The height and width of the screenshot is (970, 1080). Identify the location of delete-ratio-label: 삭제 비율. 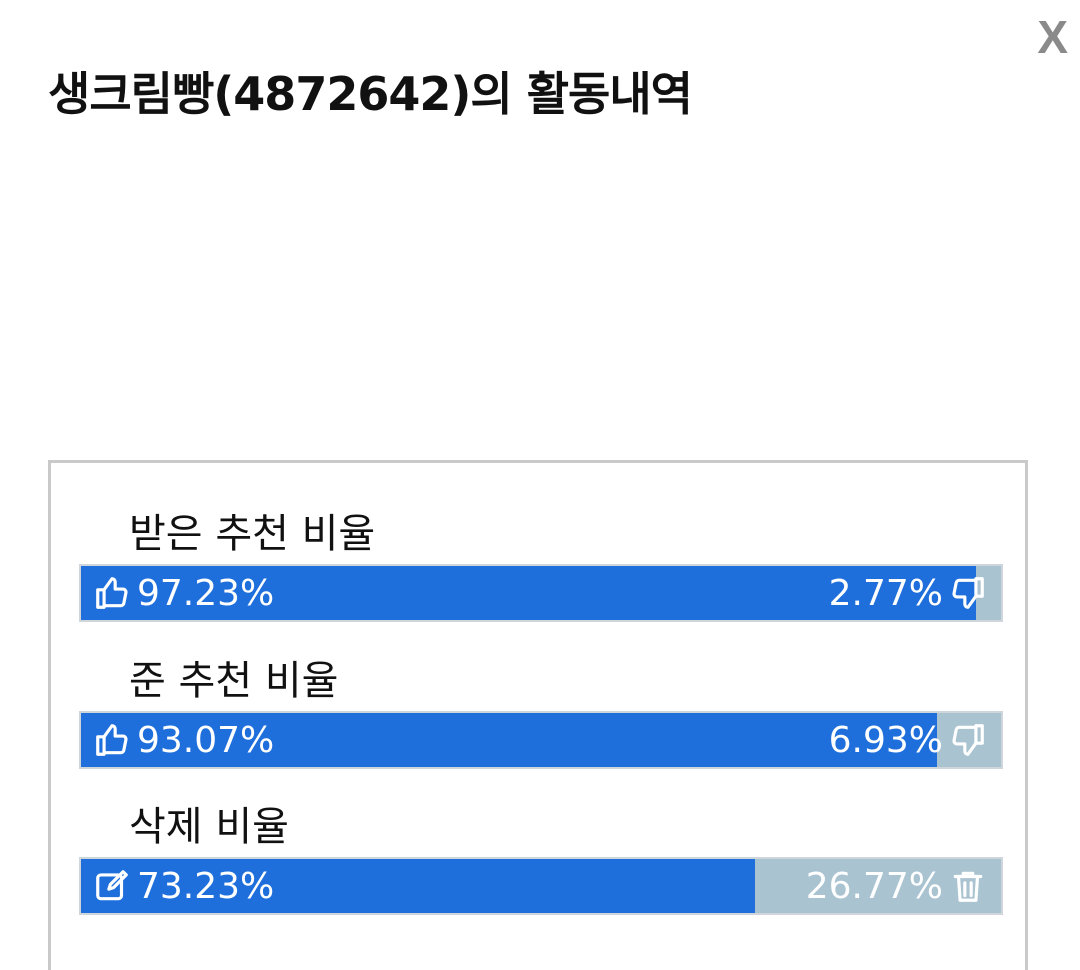
(209, 827).